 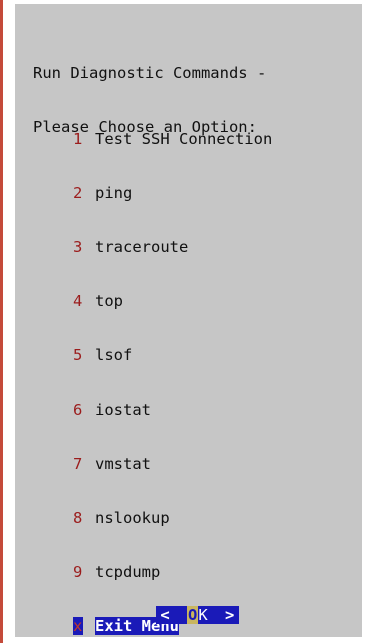 I want to click on menu-item-label: nslookup, so click(x=132, y=517).